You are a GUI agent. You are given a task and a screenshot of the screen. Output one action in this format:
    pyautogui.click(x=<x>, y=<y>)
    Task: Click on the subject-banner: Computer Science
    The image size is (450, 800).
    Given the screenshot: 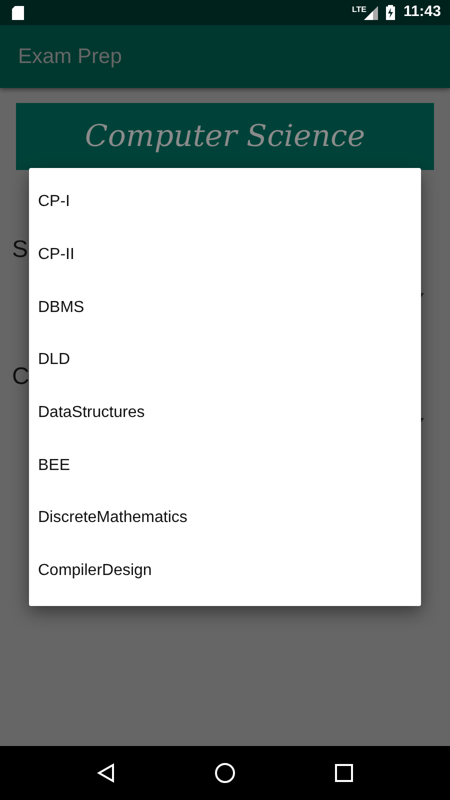 What is the action you would take?
    pyautogui.click(x=225, y=136)
    